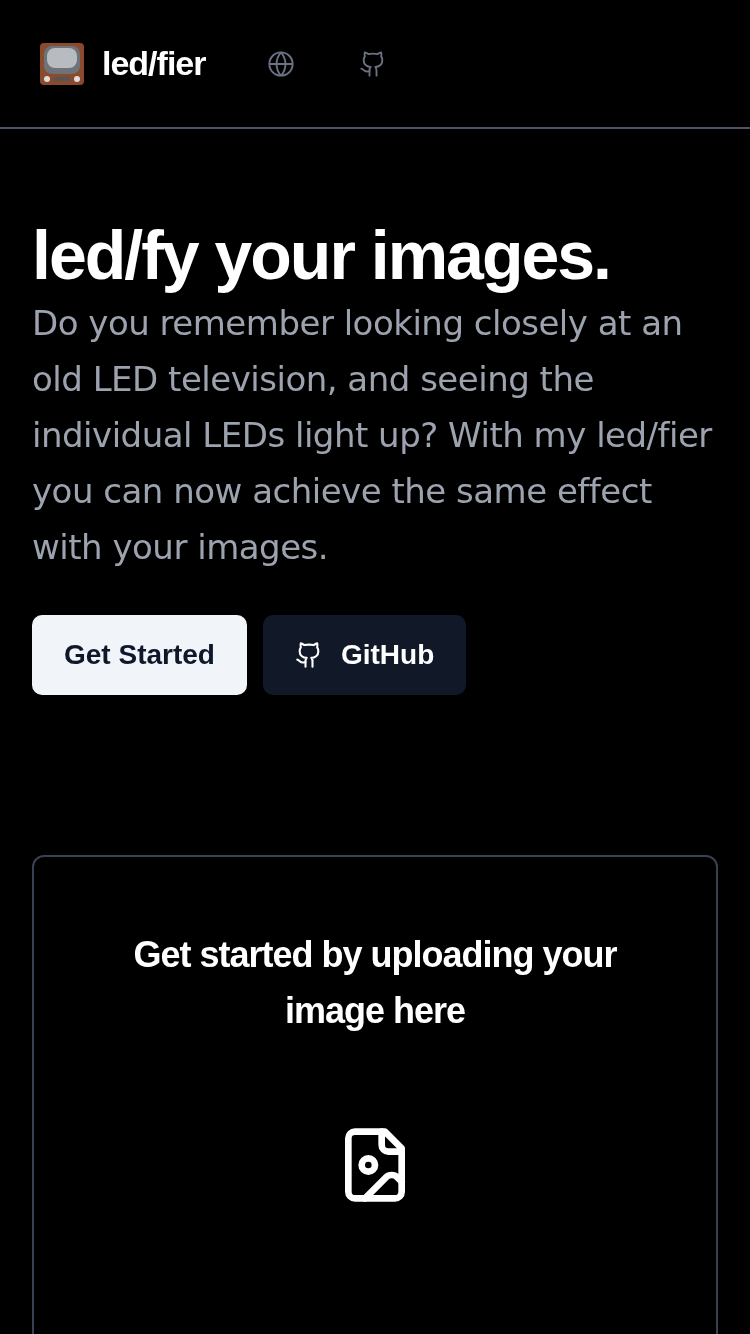 This screenshot has width=750, height=1334. Describe the element at coordinates (364, 655) in the screenshot. I see `github-button: GitHub` at that location.